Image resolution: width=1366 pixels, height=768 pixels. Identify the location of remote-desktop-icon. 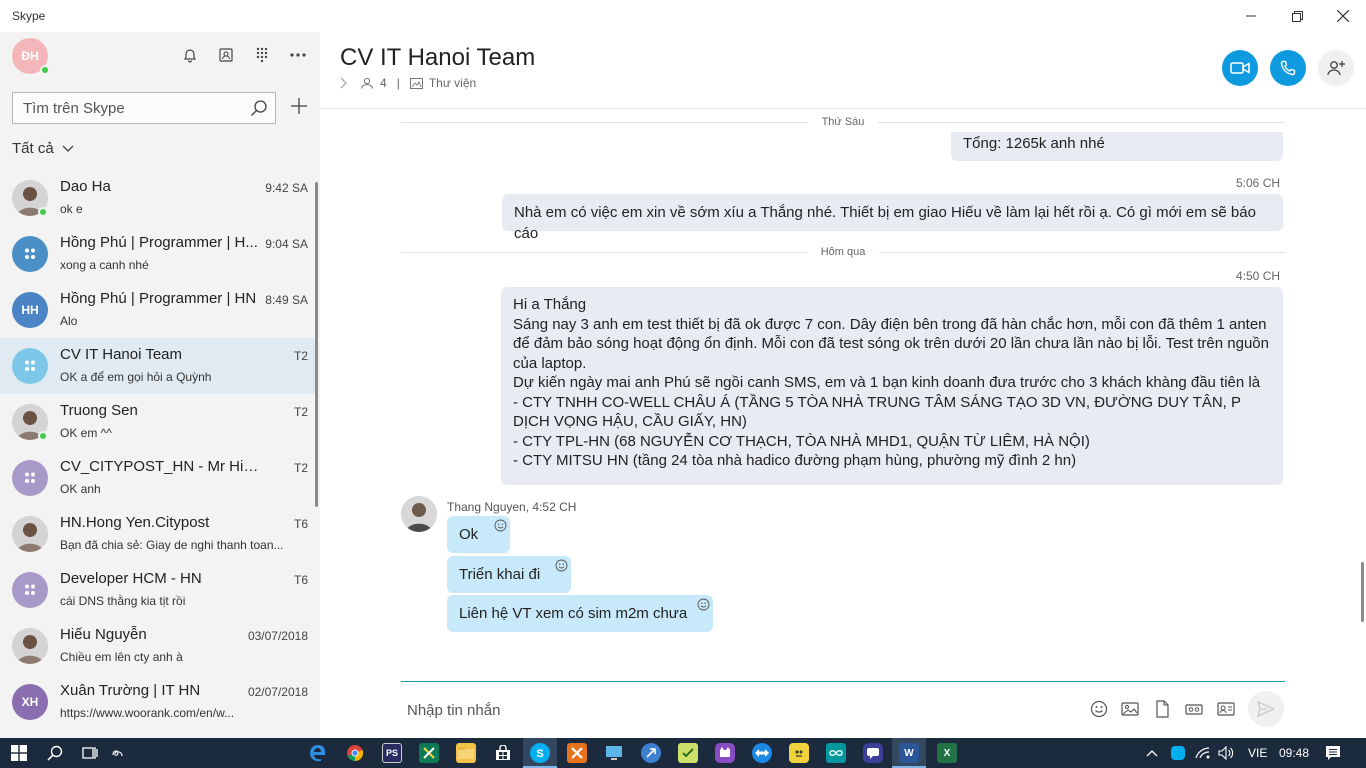
(614, 753).